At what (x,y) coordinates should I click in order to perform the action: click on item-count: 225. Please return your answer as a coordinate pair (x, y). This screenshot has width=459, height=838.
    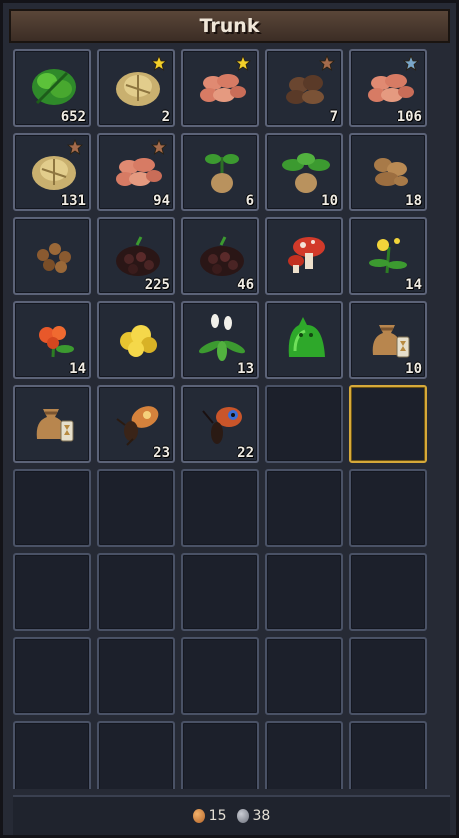
    Looking at the image, I should click on (157, 285).